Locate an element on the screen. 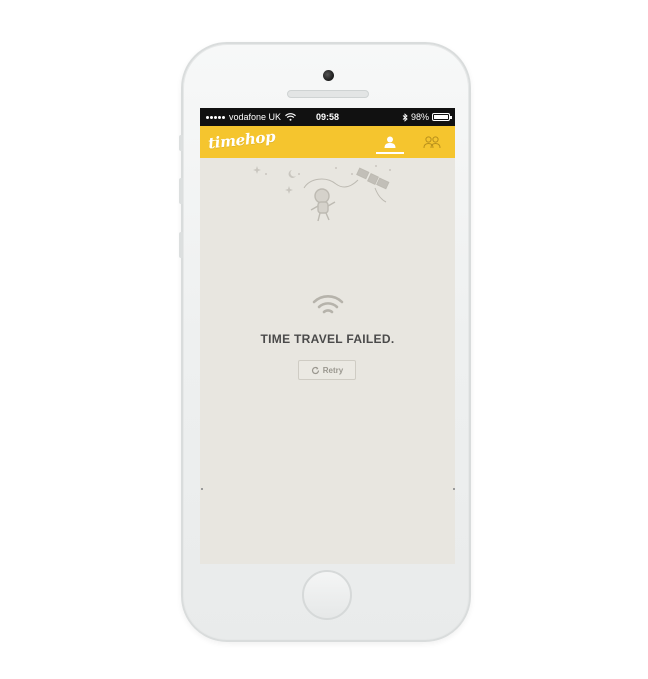 Image resolution: width=648 pixels, height=679 pixels. retry-button: Retry is located at coordinates (327, 370).